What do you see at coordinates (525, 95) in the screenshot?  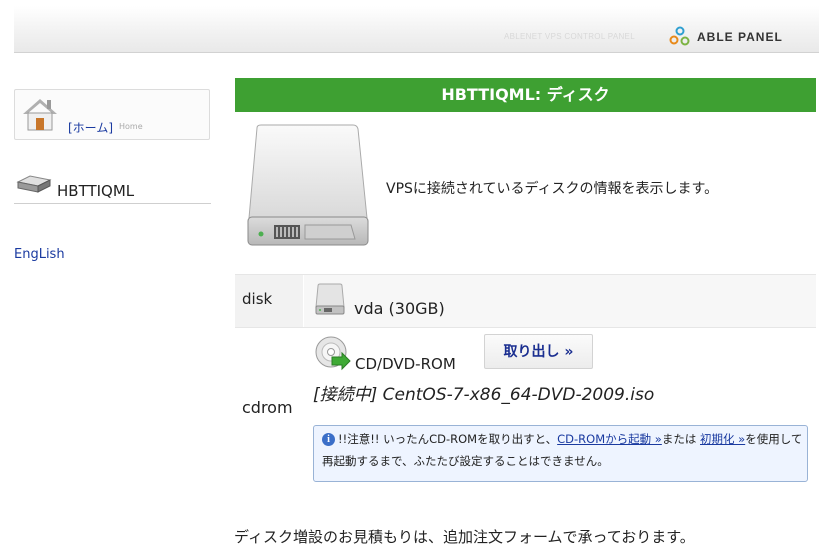 I see `page-title: HBTTIQML: ディスク` at bounding box center [525, 95].